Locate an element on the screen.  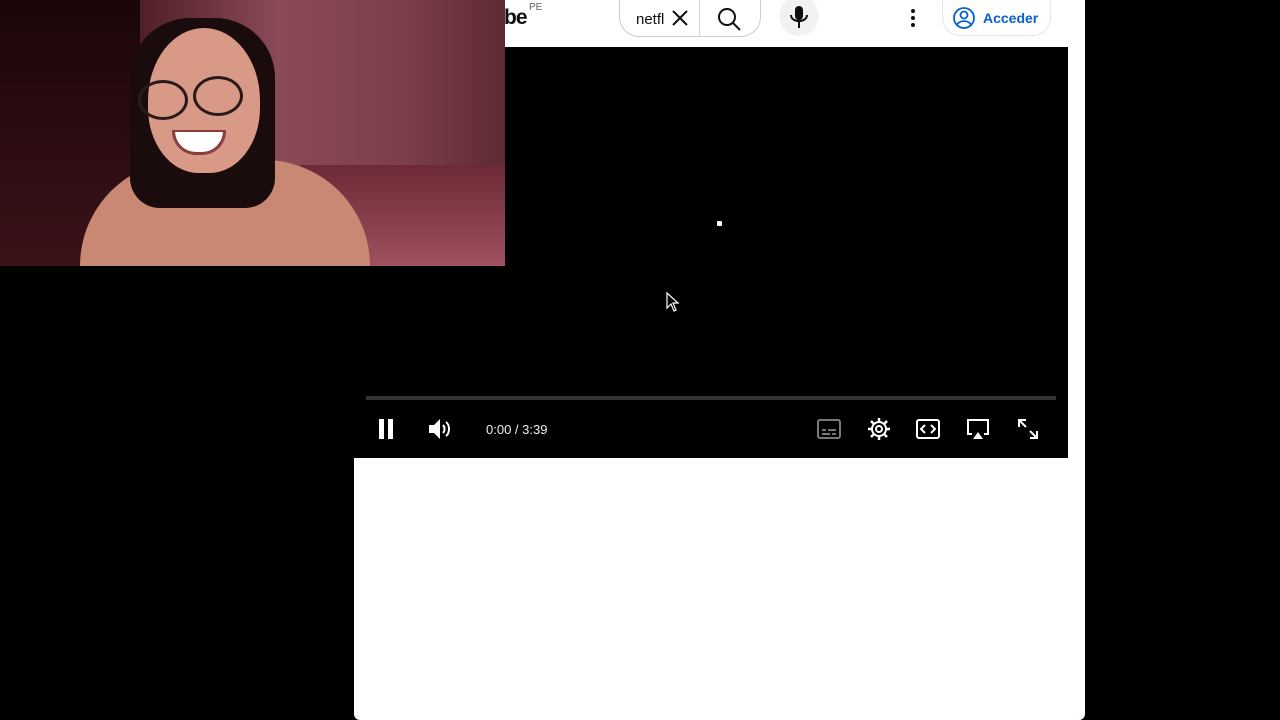
youtube-logo: be is located at coordinates (515, 18).